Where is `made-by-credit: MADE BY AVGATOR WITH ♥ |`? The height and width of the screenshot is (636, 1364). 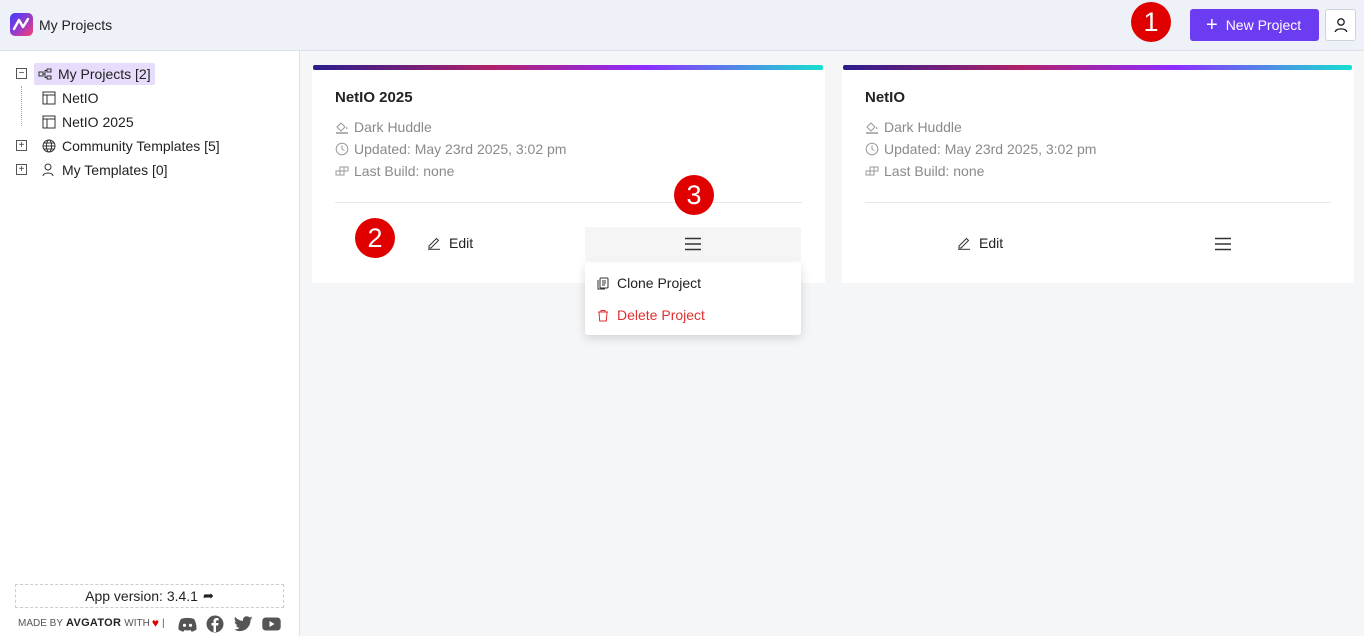
made-by-credit: MADE BY AVGATOR WITH ♥ | is located at coordinates (91, 623).